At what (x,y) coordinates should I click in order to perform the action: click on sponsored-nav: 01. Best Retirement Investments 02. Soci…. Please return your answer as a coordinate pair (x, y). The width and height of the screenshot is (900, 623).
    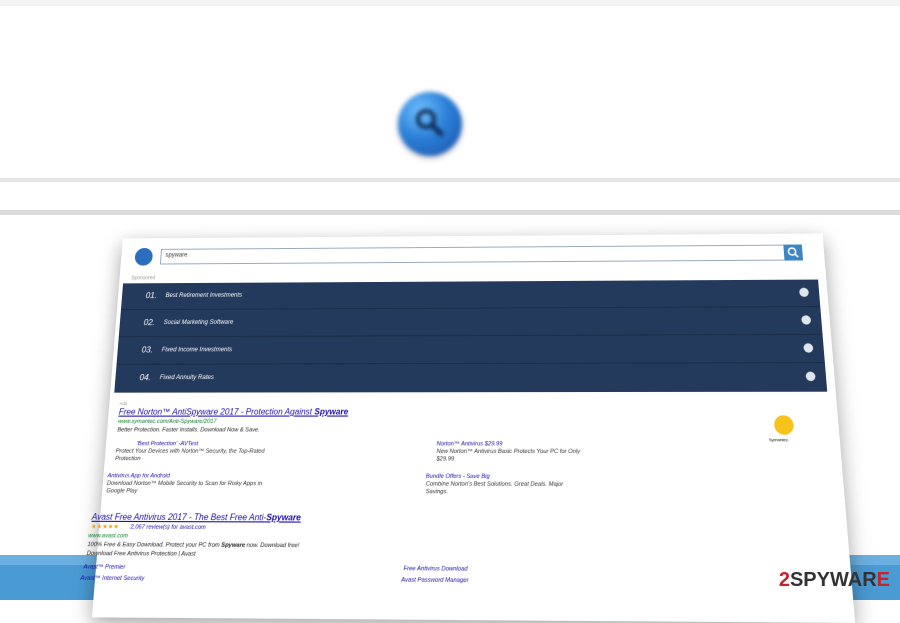
    Looking at the image, I should click on (471, 336).